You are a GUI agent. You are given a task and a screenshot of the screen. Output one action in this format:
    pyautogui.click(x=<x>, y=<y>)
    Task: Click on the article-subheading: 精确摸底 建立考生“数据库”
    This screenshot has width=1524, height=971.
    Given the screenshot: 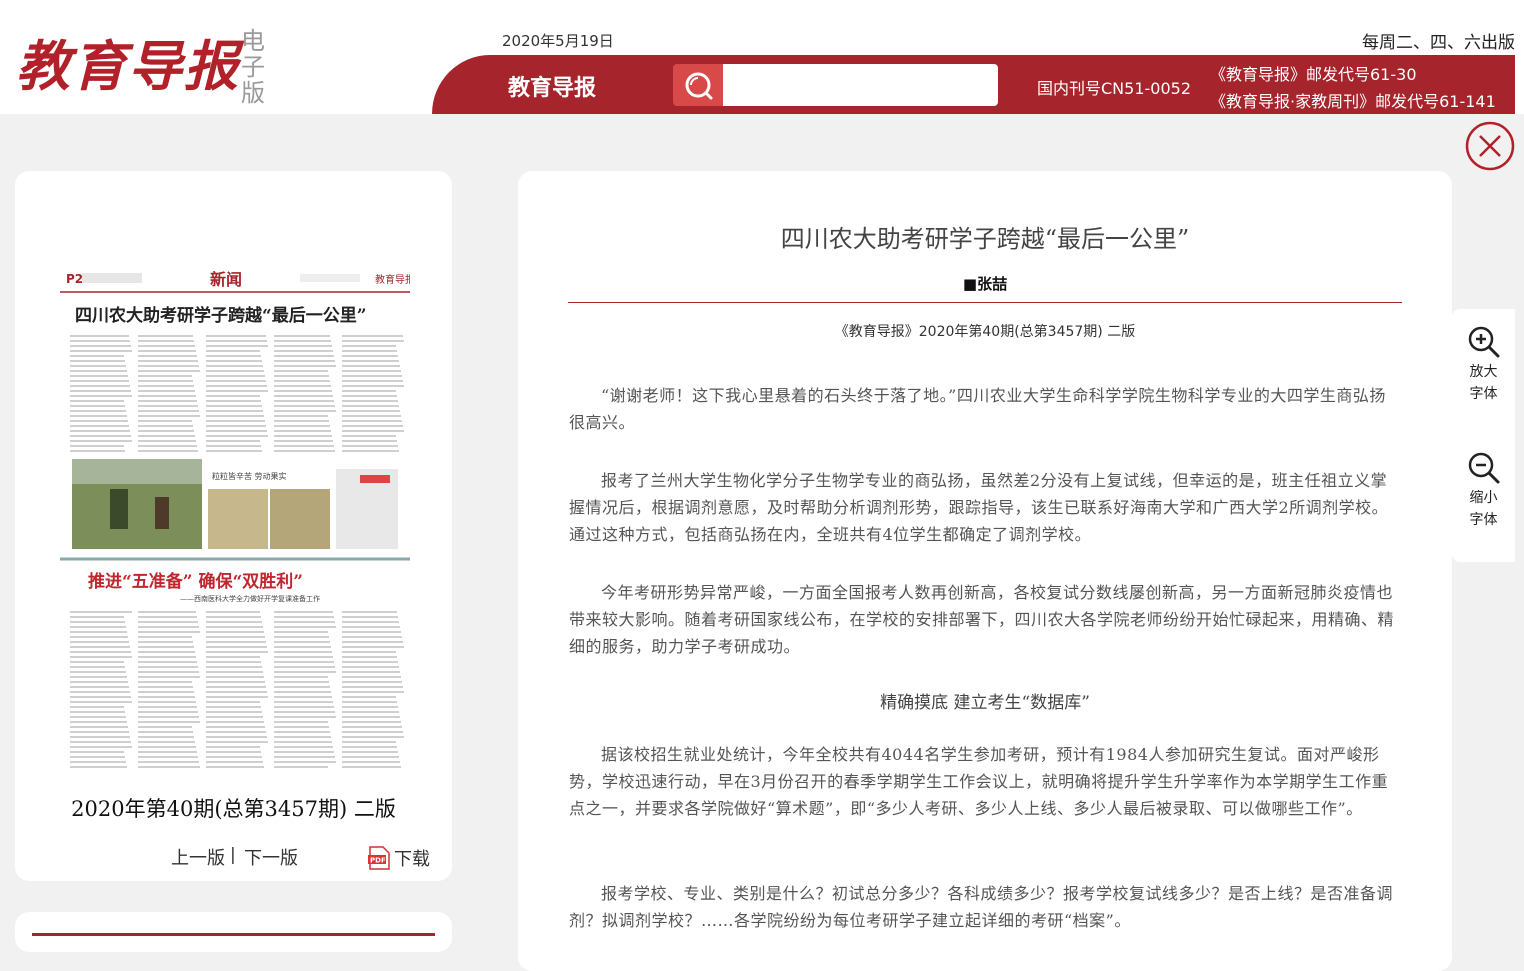 What is the action you would take?
    pyautogui.click(x=985, y=703)
    